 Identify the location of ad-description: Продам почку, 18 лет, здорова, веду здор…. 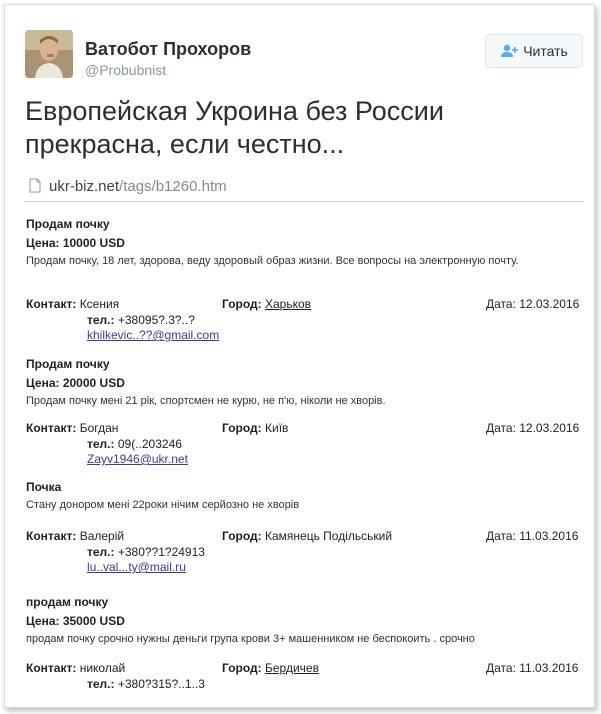
(272, 261).